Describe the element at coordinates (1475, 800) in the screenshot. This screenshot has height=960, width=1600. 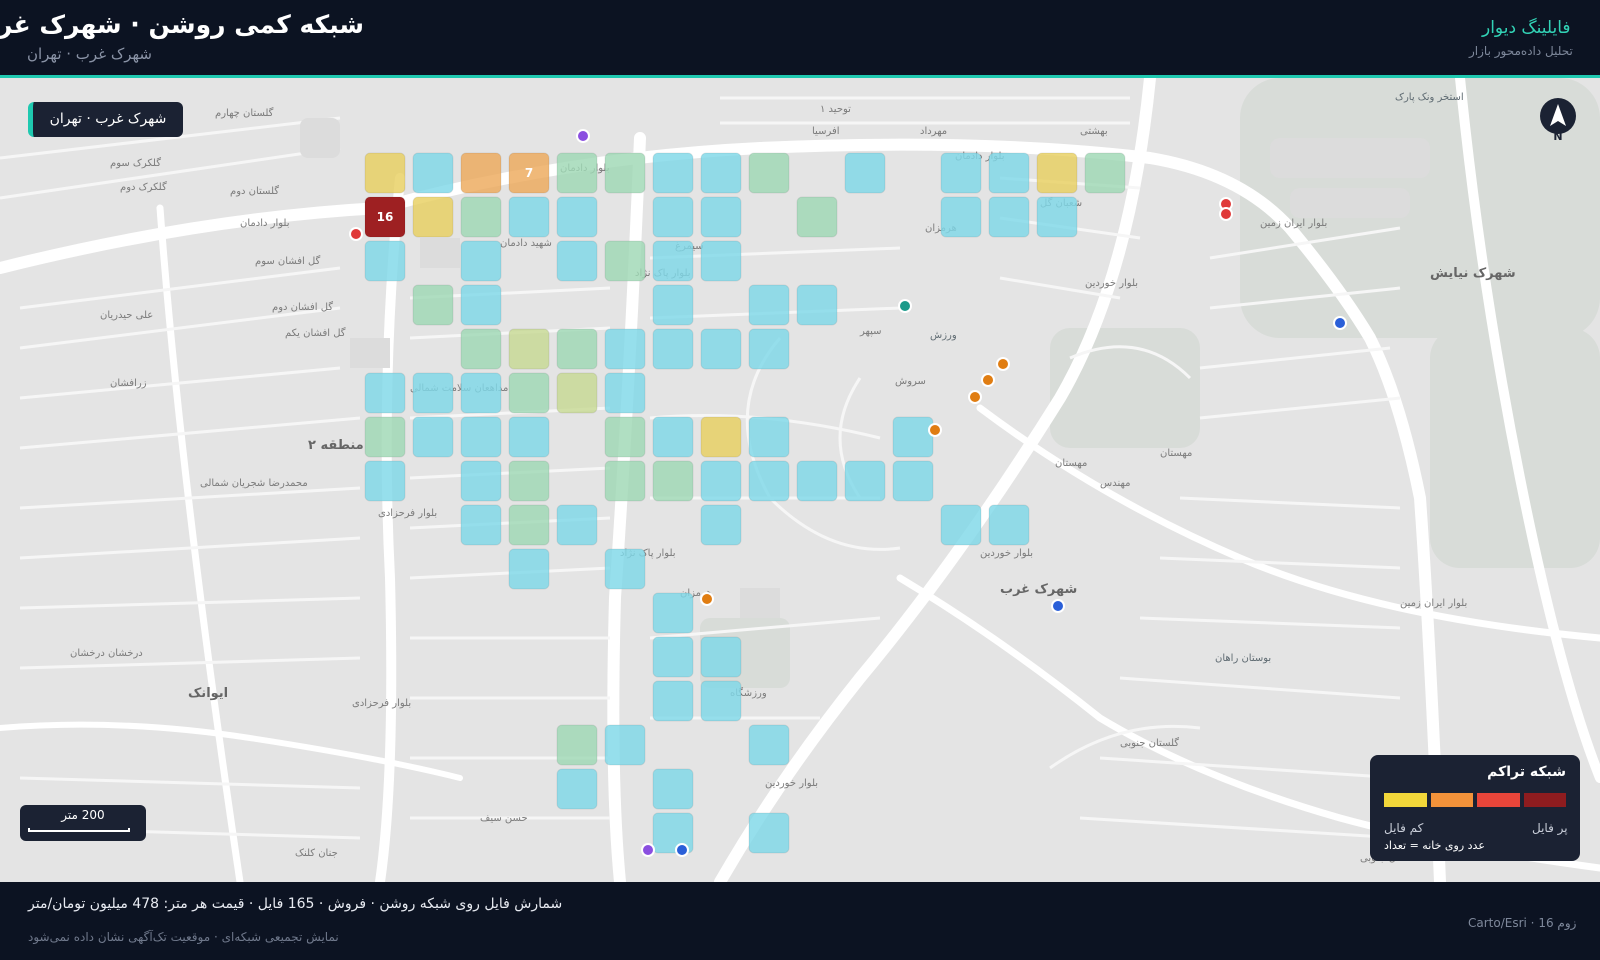
I see `legend-swatches` at that location.